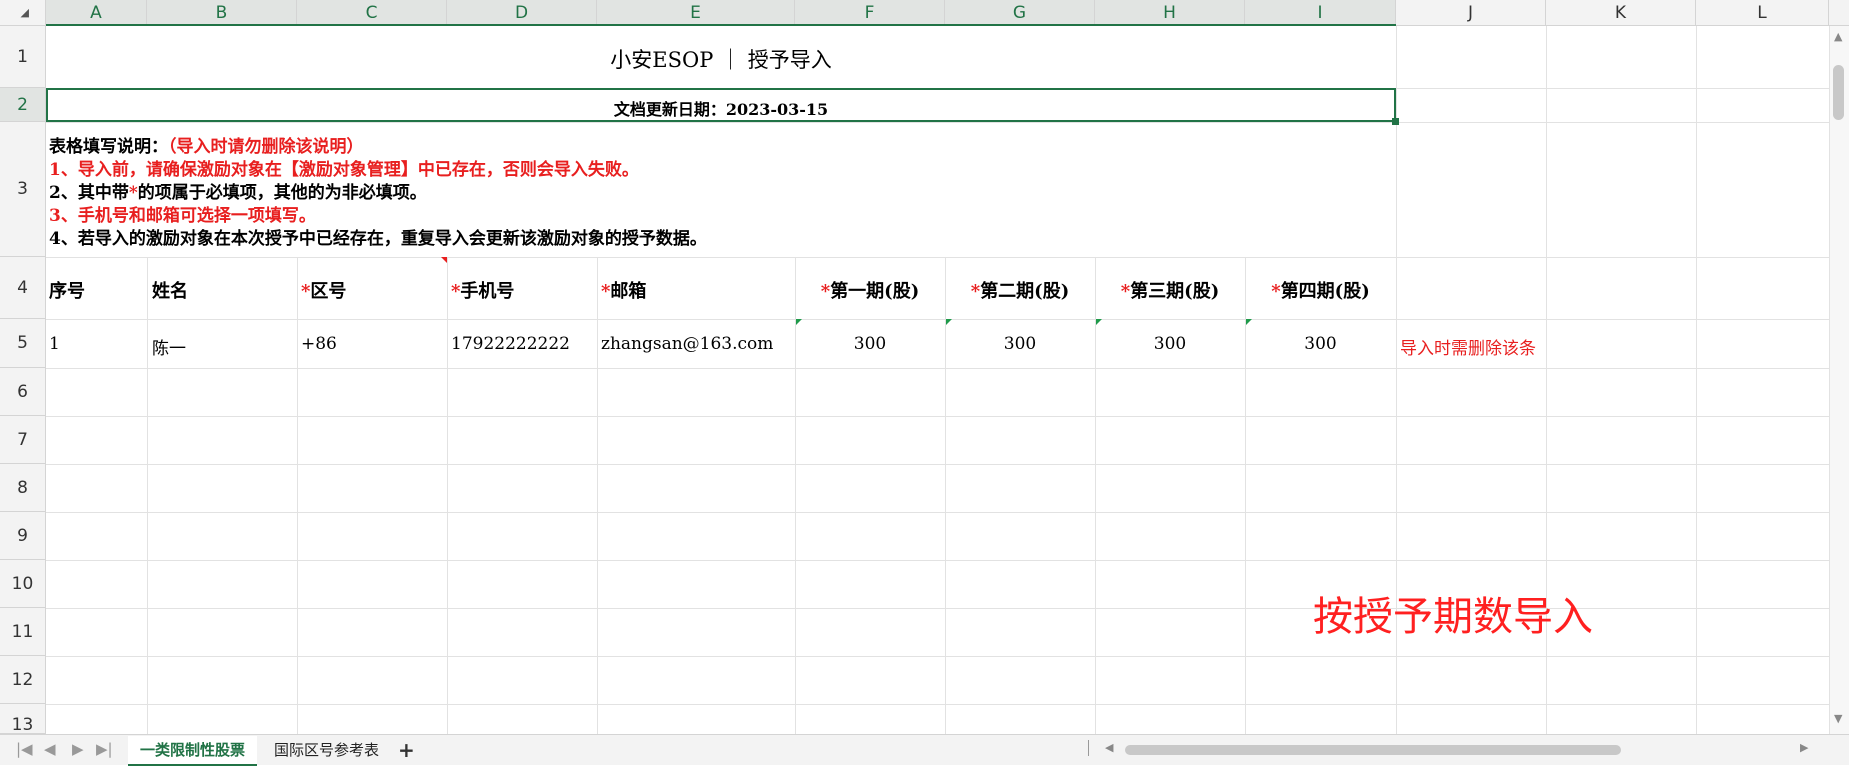 This screenshot has height=766, width=1849. I want to click on instruction-line-3: 3、手机号和邮箱可选择一项填写。, so click(182, 216).